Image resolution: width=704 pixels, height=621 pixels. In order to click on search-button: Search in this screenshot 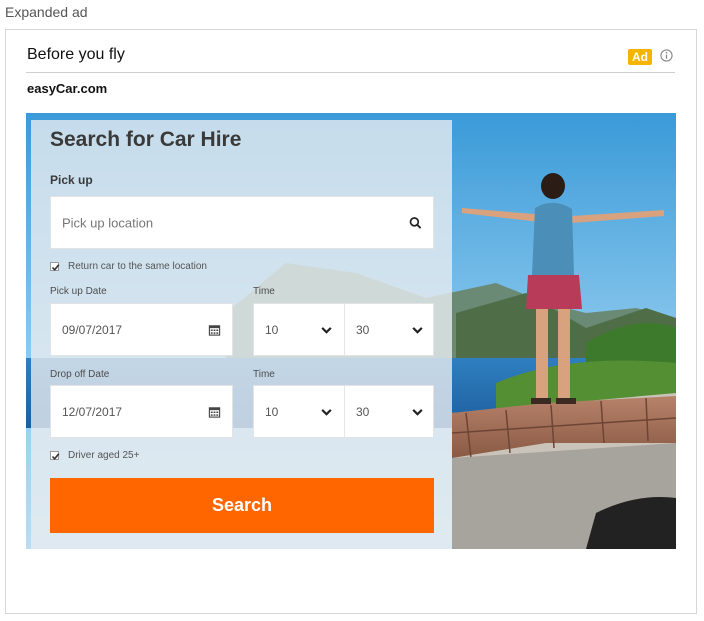, I will do `click(242, 505)`.